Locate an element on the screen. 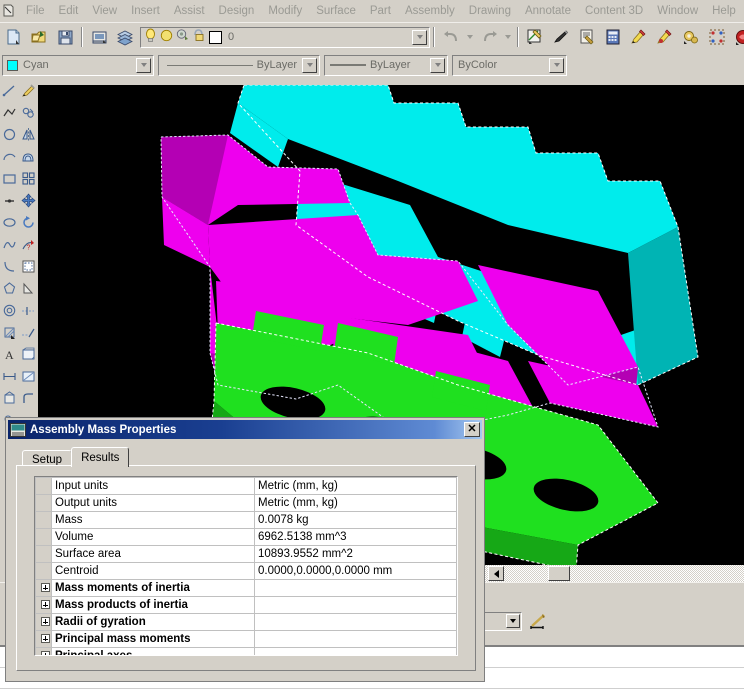 The width and height of the screenshot is (744, 690). lightbulb-on-icon is located at coordinates (150, 37).